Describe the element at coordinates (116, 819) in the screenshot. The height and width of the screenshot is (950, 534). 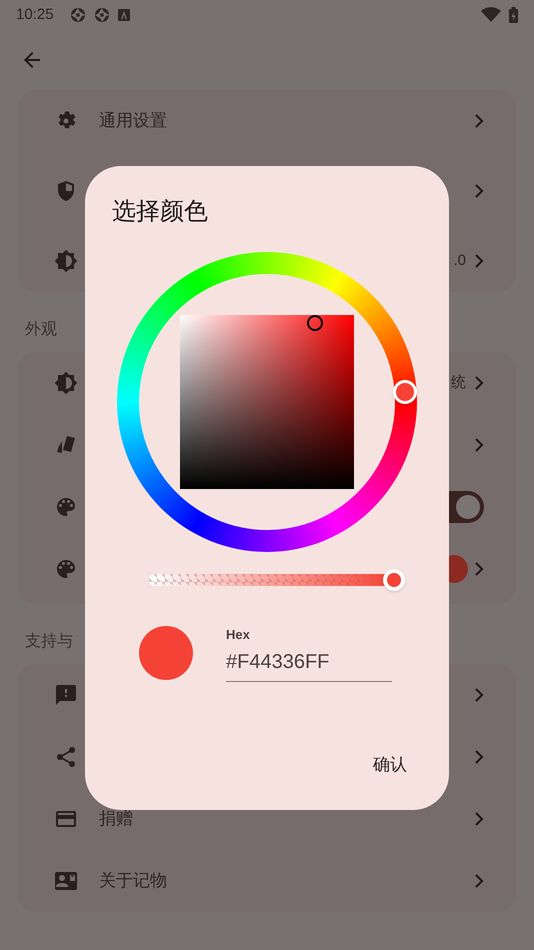
I see `row-title: 捐赠` at that location.